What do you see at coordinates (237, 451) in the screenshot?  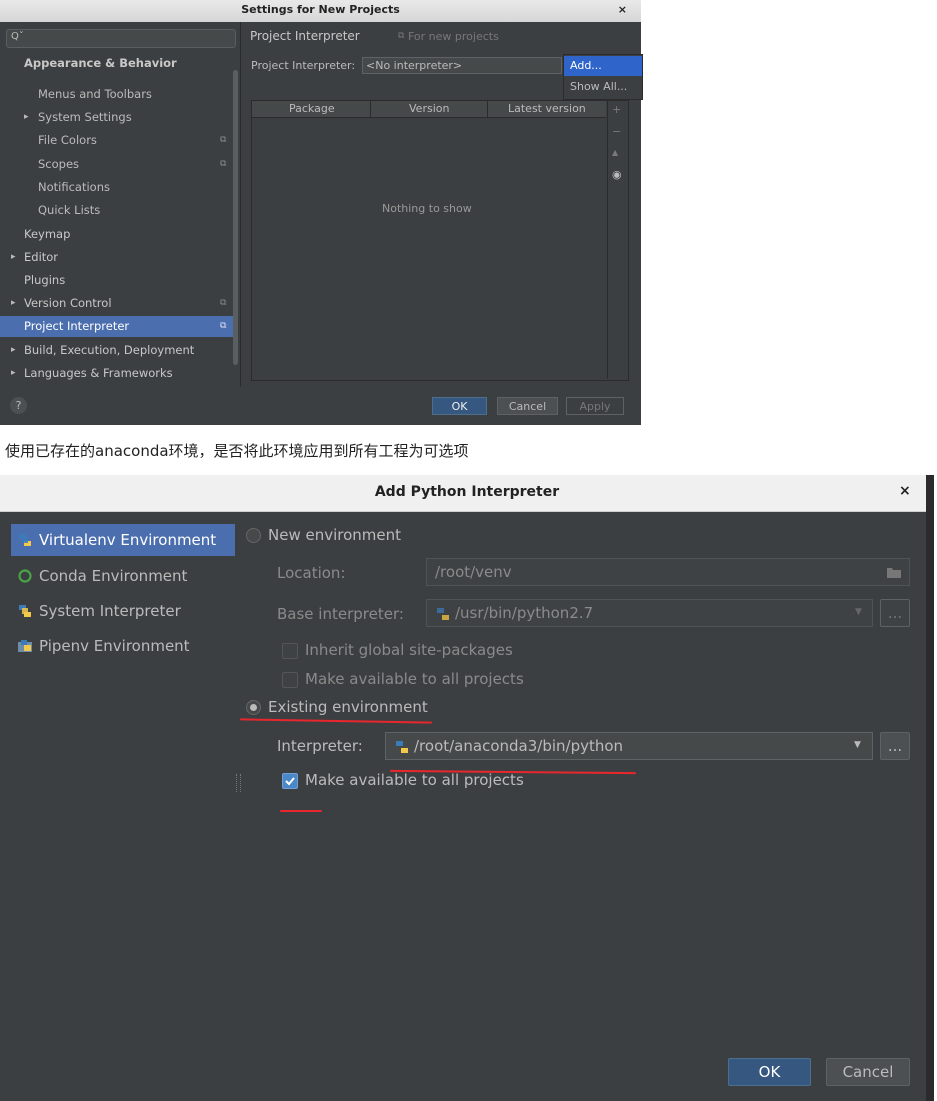 I see `caption-text: 使用已存在的anaconda环境，是否将此环境应用到所有工程为可选项` at bounding box center [237, 451].